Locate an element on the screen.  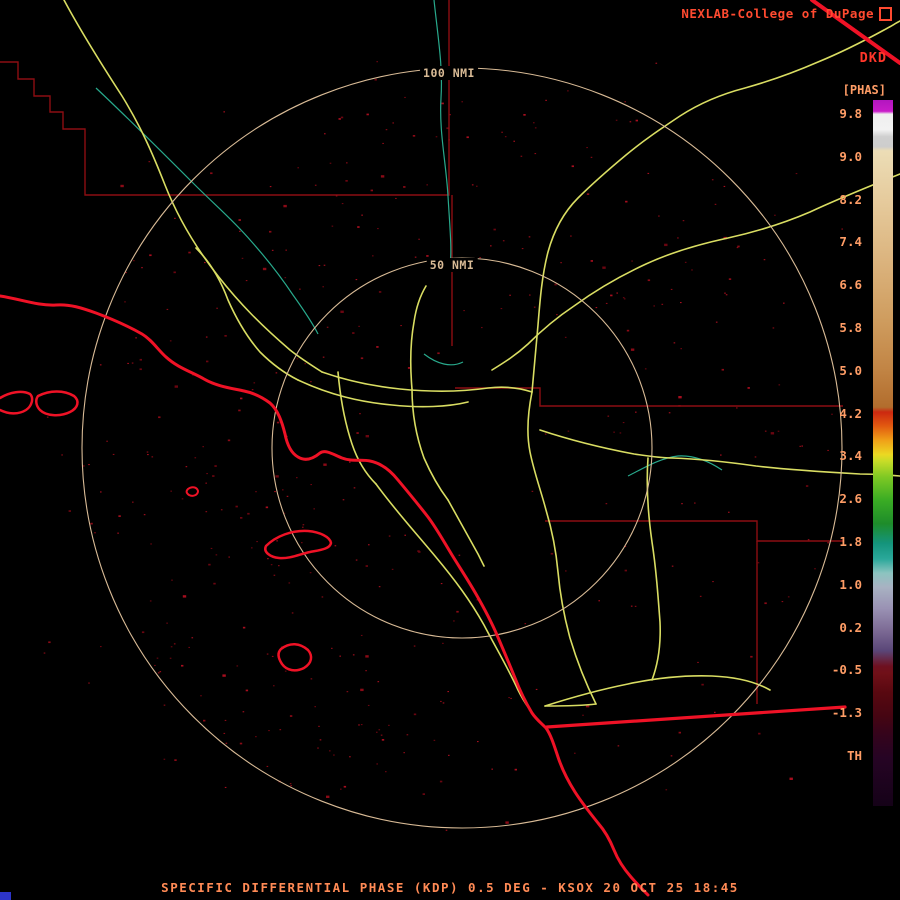
range-ring-label-100: 100 NMI is located at coordinates (449, 73).